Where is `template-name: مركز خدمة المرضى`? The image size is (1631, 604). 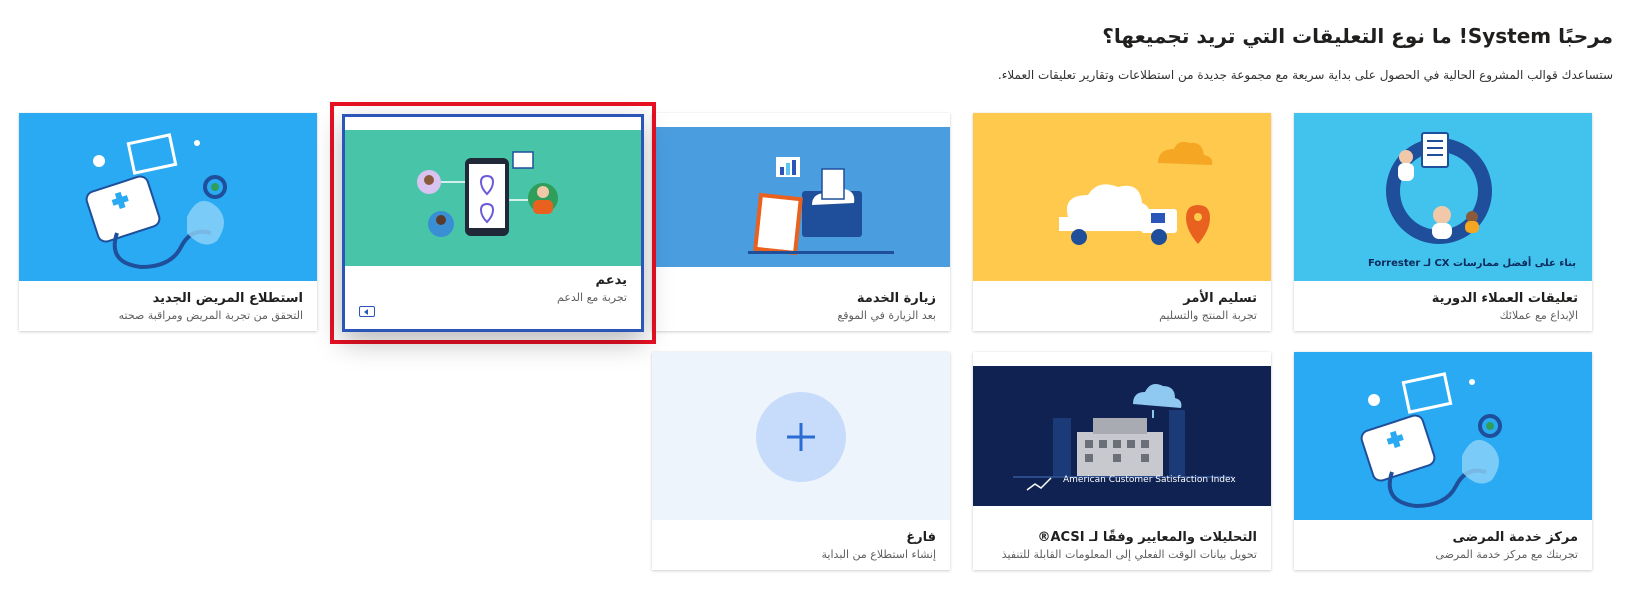
template-name: مركز خدمة المرضى is located at coordinates (1515, 537).